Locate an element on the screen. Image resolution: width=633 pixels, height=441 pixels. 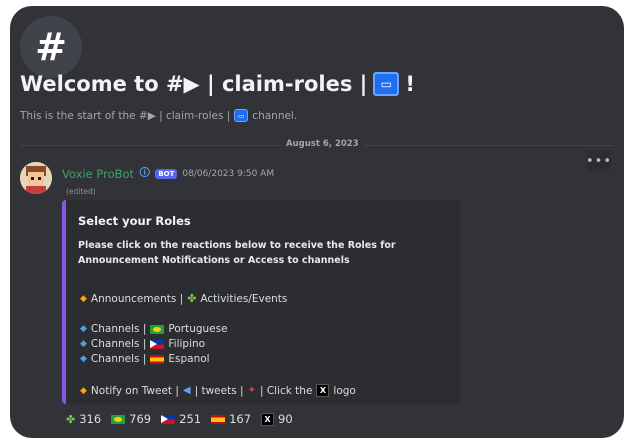
avatar is located at coordinates (36, 178).